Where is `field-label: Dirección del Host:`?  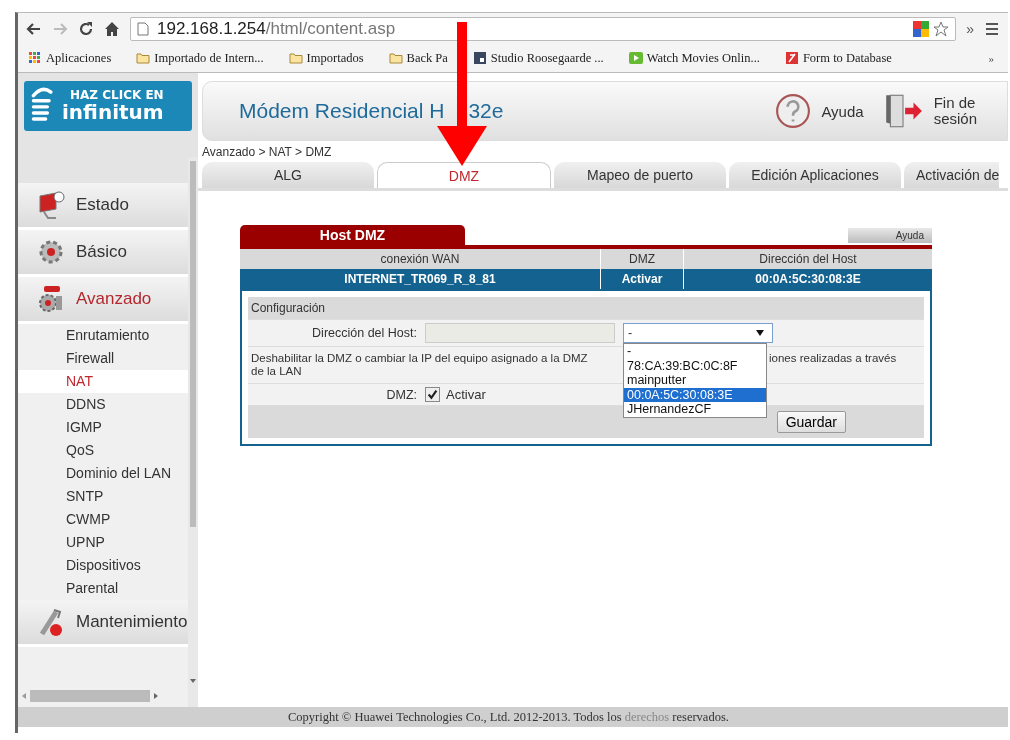
field-label: Dirección del Host: is located at coordinates (364, 333).